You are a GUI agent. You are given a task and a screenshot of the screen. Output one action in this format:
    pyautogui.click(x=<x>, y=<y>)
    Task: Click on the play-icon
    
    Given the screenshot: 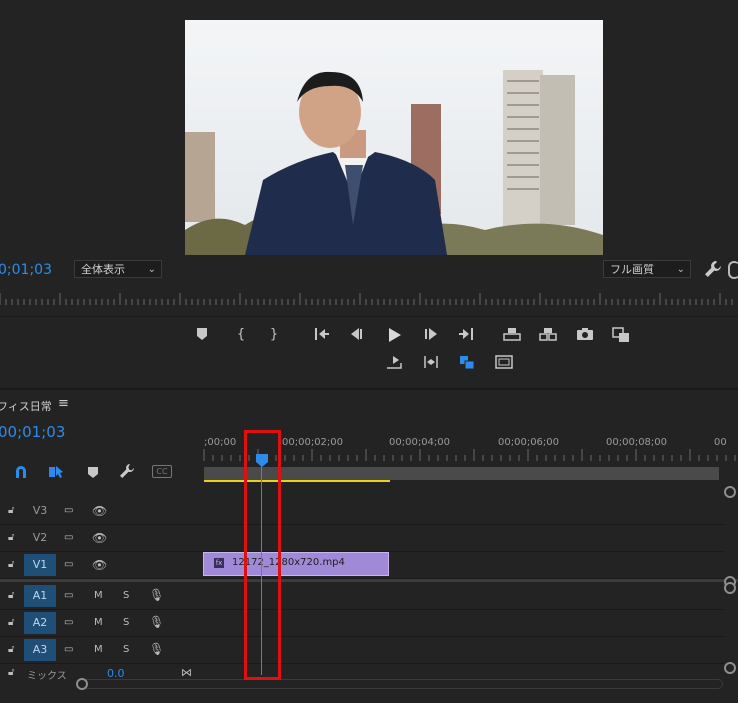 What is the action you would take?
    pyautogui.click(x=394, y=335)
    